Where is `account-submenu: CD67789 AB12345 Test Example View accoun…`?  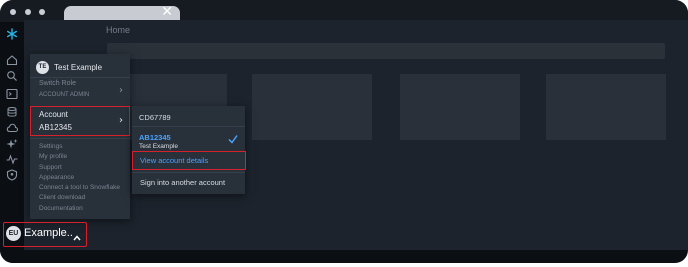 account-submenu: CD67789 AB12345 Test Example View accoun… is located at coordinates (189, 150).